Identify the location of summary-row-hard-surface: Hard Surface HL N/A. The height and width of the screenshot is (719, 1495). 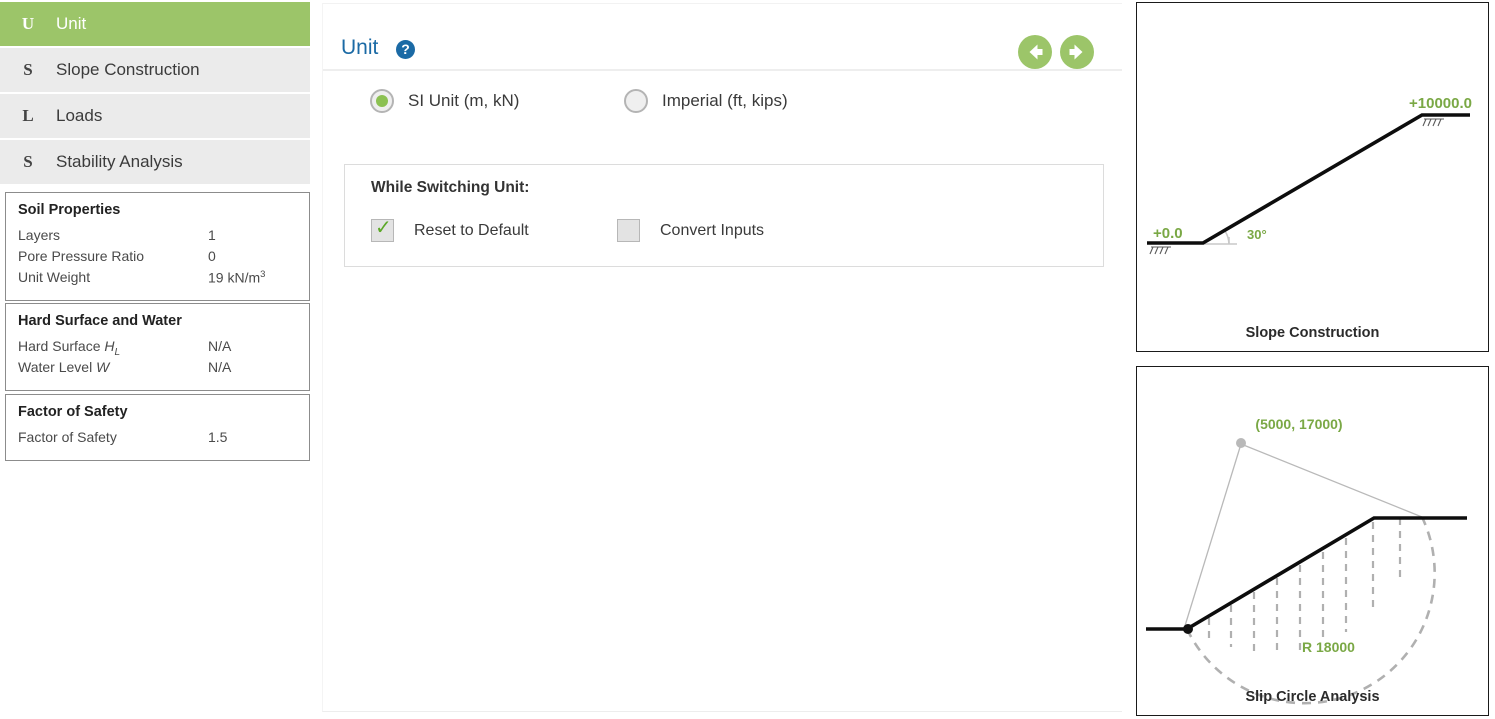
(157, 348).